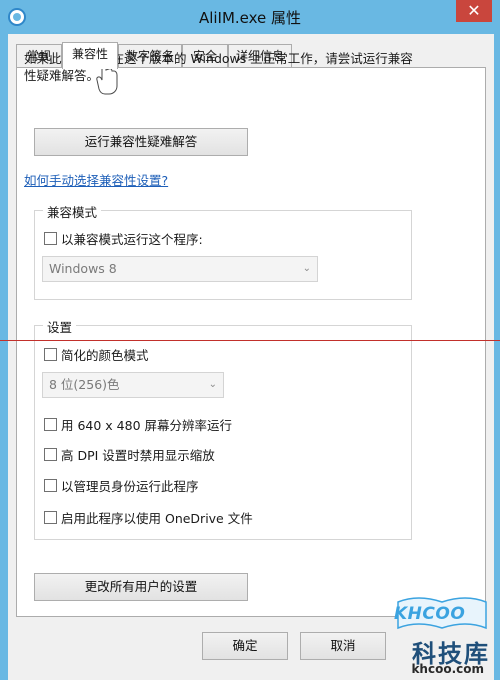  Describe the element at coordinates (105, 355) in the screenshot. I see `reduced-color-label: 简化的颜色模式` at that location.